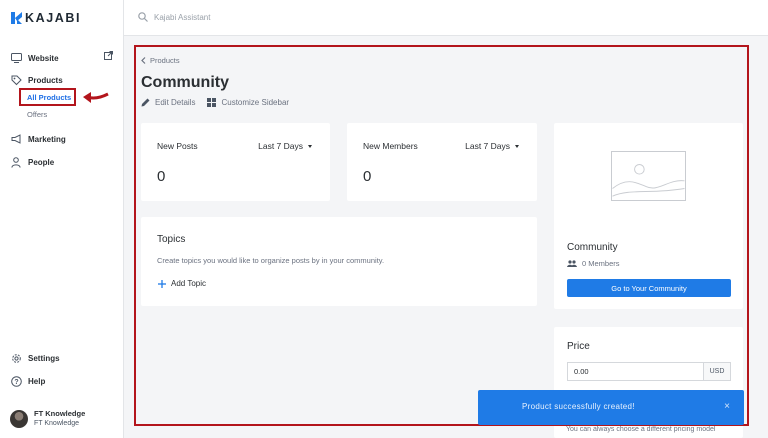  Describe the element at coordinates (442, 162) in the screenshot. I see `stat-card-new-members: New Members Last 7 Days 0` at that location.